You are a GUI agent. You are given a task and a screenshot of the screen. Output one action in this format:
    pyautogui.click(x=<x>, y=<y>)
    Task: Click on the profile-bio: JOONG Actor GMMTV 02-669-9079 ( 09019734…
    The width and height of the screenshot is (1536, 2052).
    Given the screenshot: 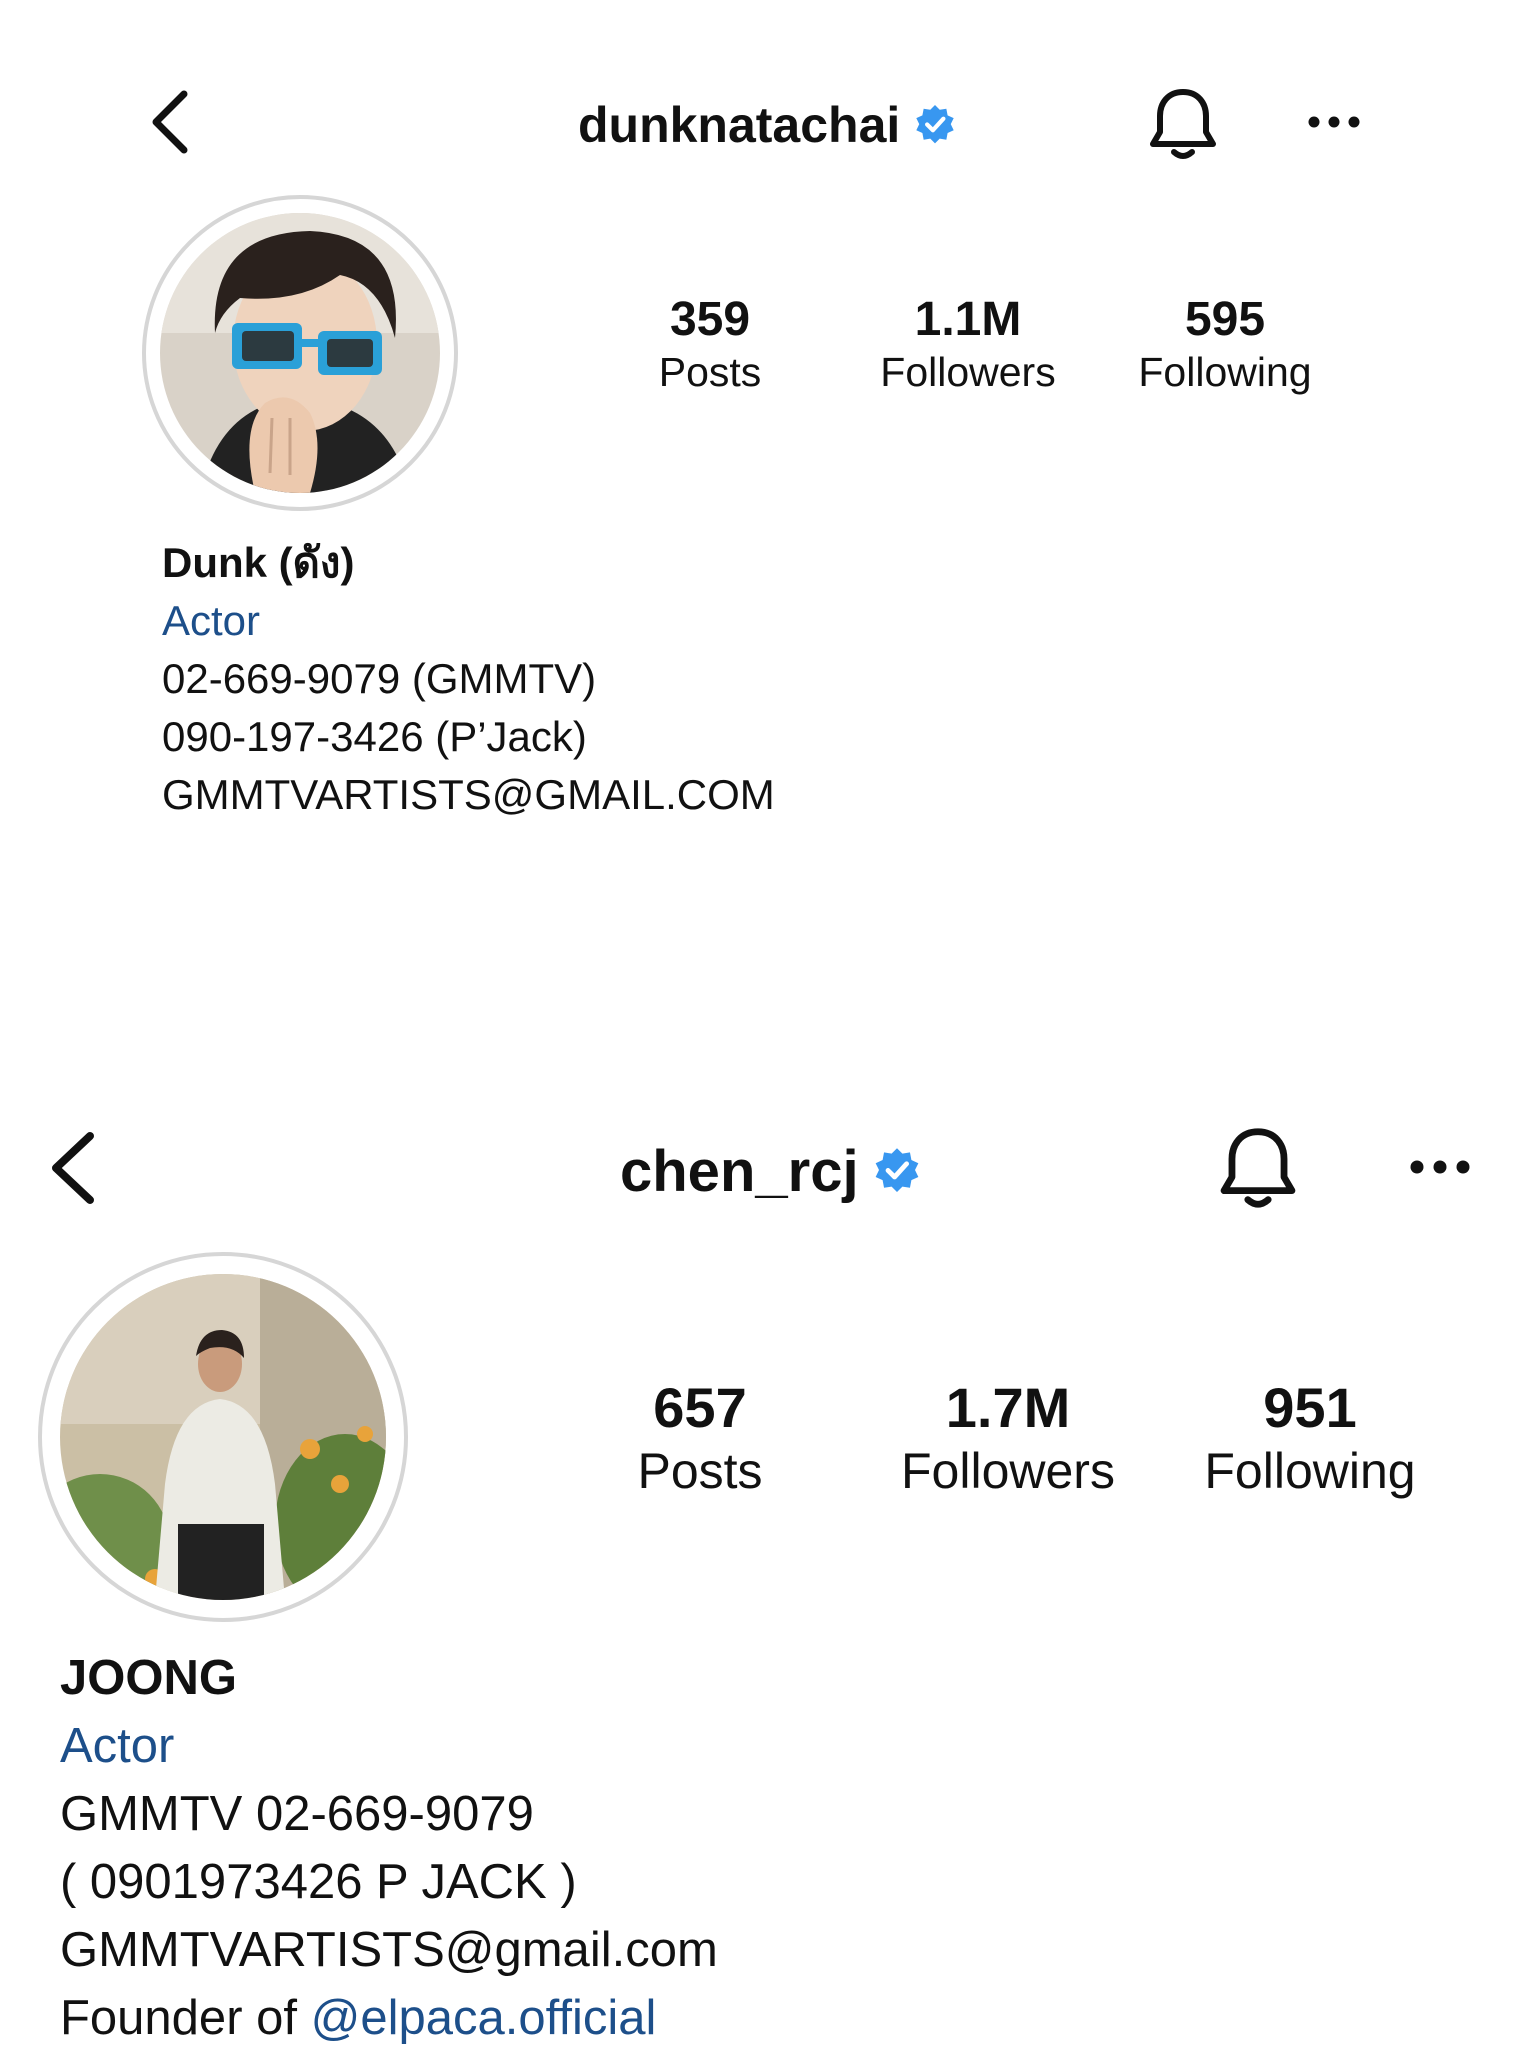 What is the action you would take?
    pyautogui.click(x=389, y=1848)
    